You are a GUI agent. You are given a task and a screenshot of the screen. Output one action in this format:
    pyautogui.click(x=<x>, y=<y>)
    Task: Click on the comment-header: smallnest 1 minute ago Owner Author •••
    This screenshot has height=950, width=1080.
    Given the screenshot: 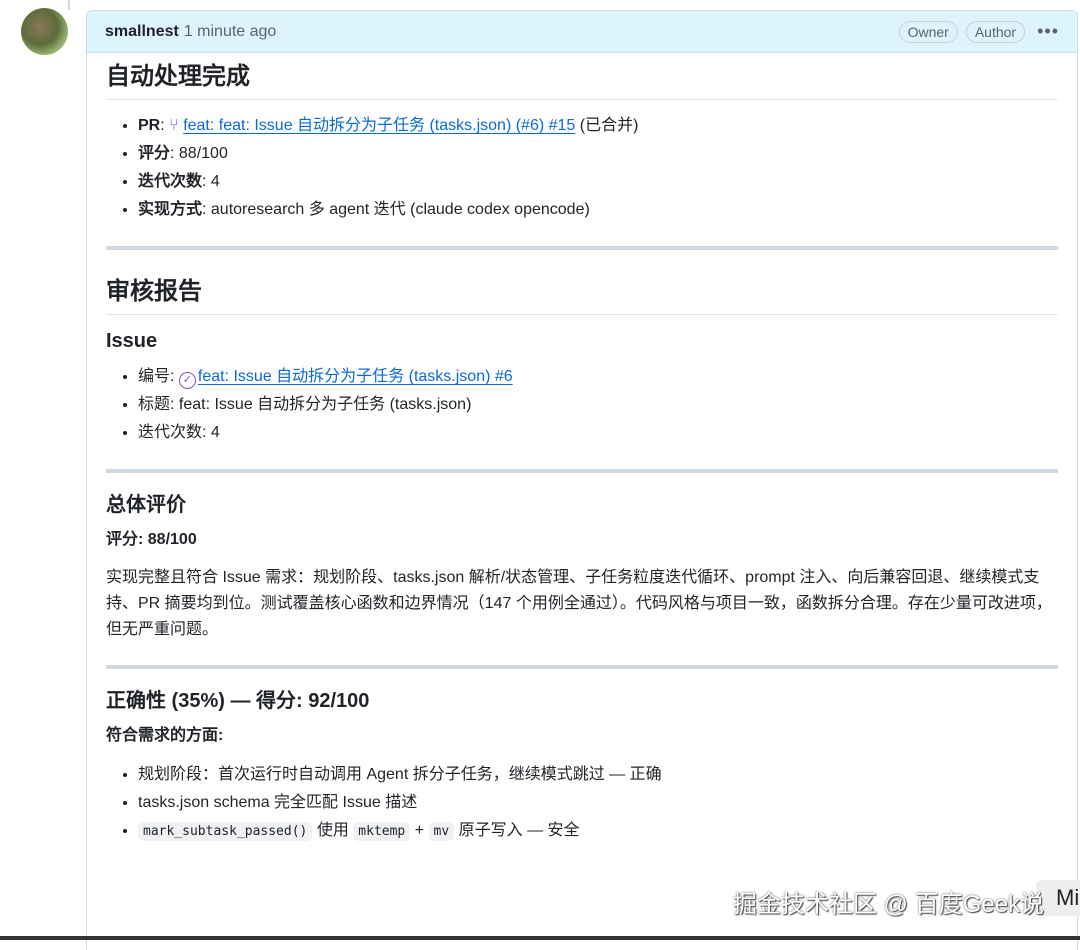 What is the action you would take?
    pyautogui.click(x=582, y=32)
    